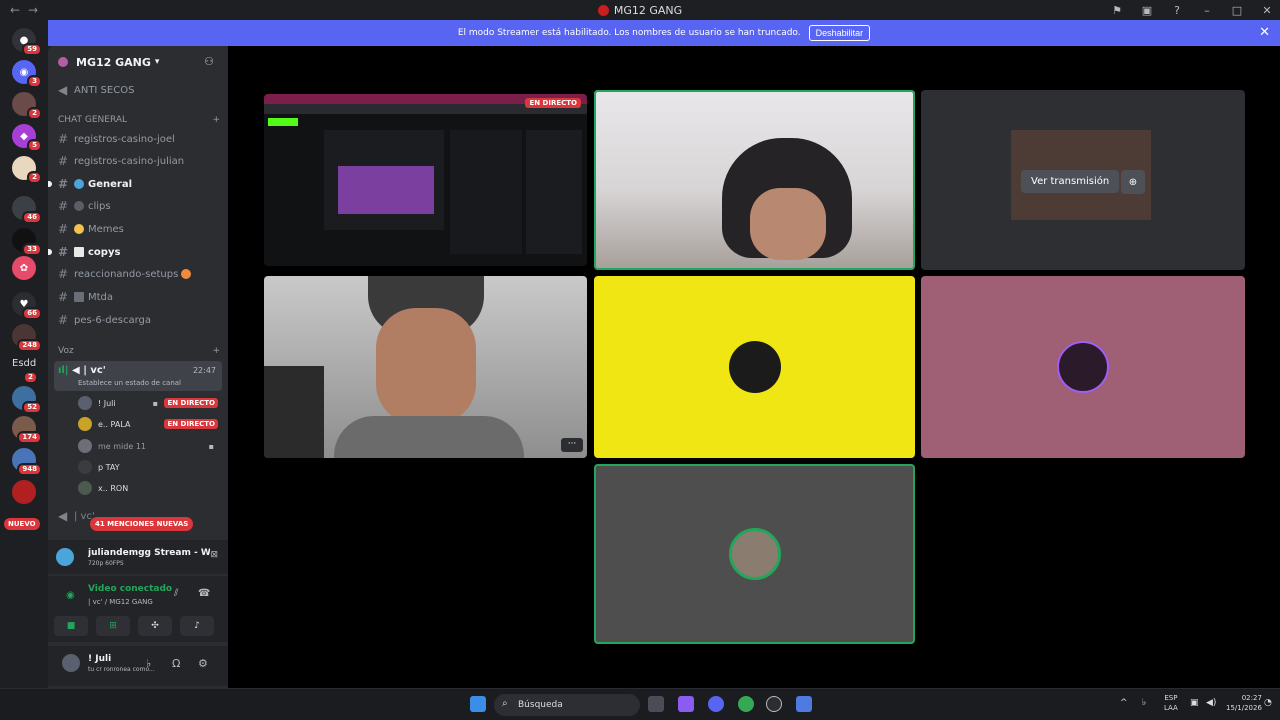 The height and width of the screenshot is (720, 1280). Describe the element at coordinates (746, 704) in the screenshot. I see `chrome-icon` at that location.